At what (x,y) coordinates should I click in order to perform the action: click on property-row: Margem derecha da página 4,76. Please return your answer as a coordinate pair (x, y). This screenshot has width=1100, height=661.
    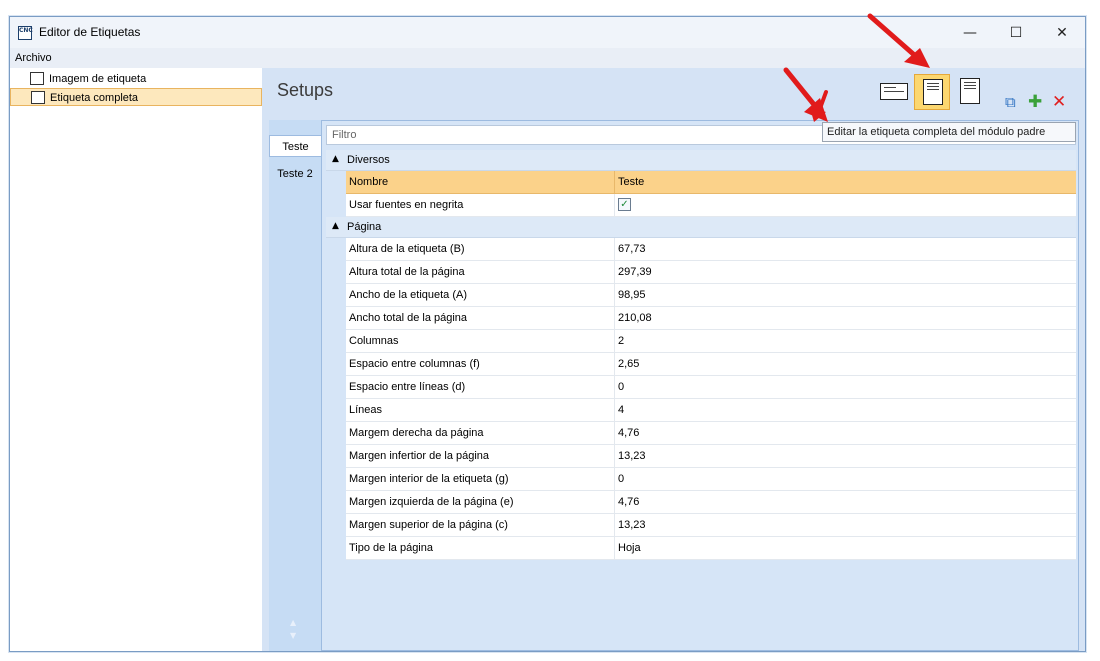
    Looking at the image, I should click on (711, 433).